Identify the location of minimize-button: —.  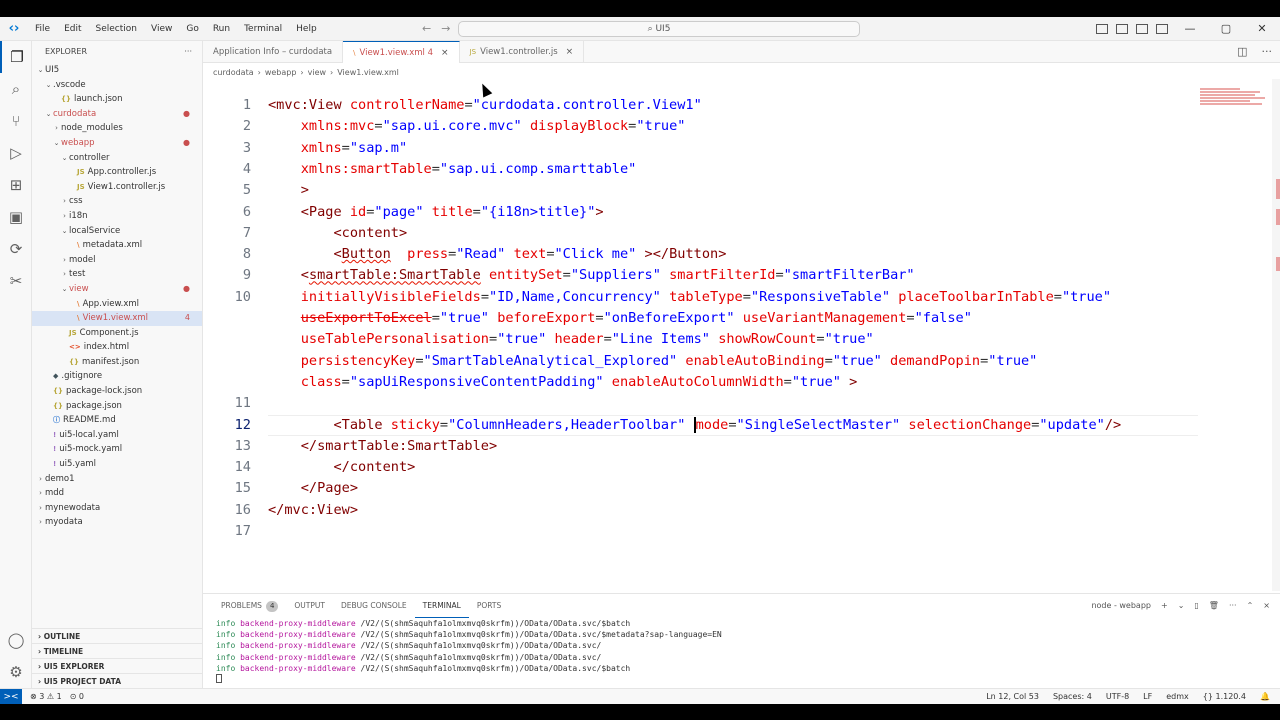
(1190, 29).